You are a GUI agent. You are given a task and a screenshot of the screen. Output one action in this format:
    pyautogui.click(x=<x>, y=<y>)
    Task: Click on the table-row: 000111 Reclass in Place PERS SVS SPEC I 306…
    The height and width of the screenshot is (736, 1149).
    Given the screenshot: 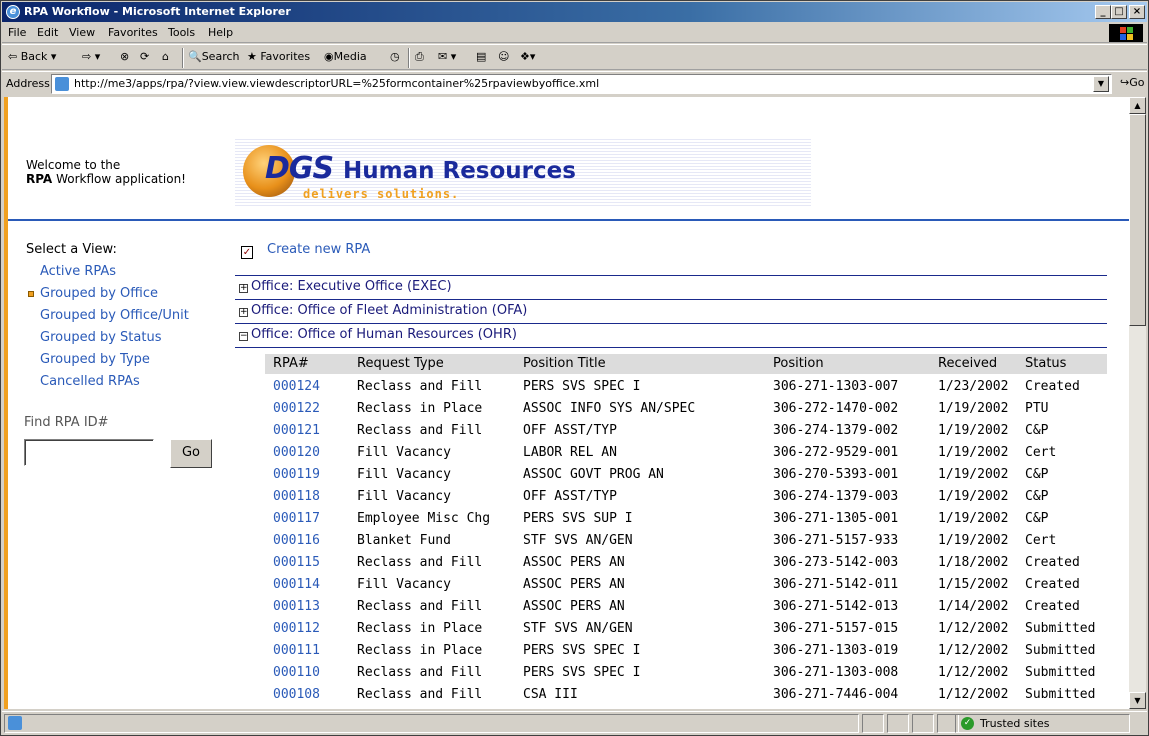 What is the action you would take?
    pyautogui.click(x=686, y=651)
    